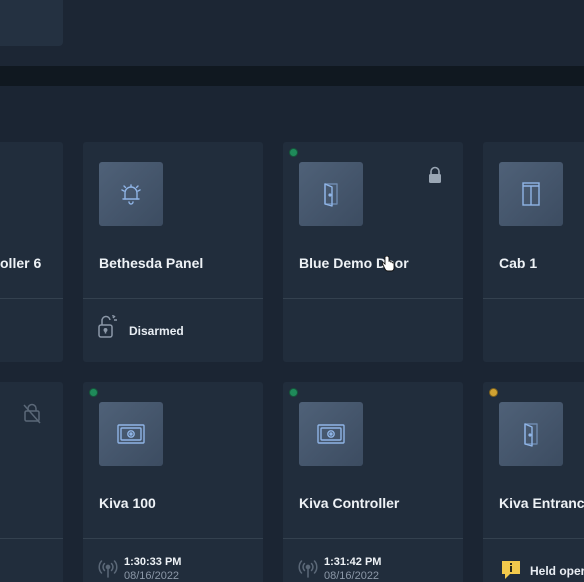  What do you see at coordinates (557, 571) in the screenshot?
I see `device-status-text: Held oper` at bounding box center [557, 571].